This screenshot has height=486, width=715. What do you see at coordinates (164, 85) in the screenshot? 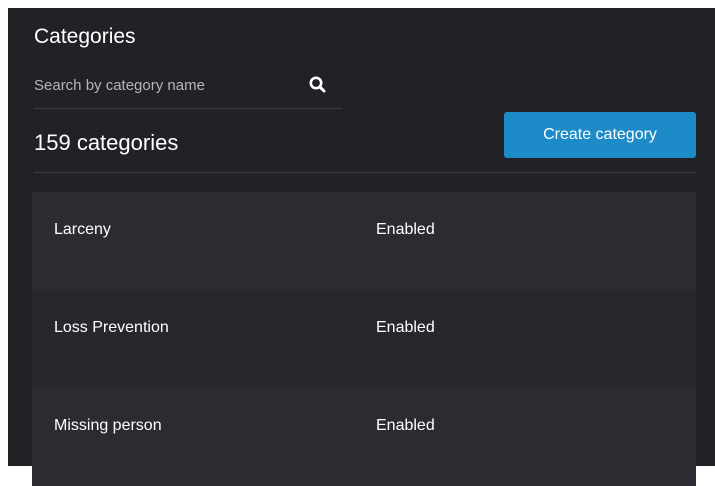
I see `search-input` at bounding box center [164, 85].